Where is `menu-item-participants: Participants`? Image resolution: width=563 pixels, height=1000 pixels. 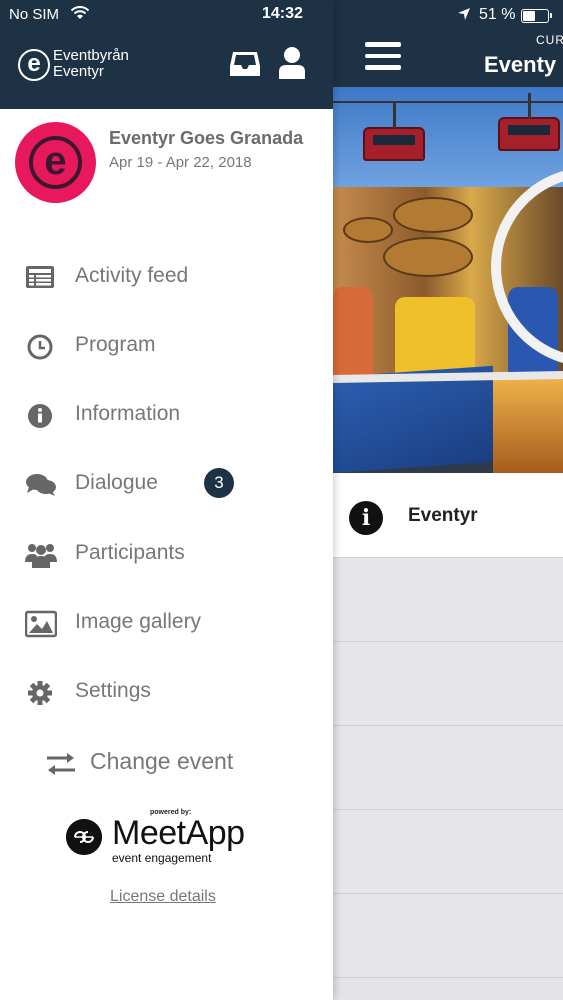 menu-item-participants: Participants is located at coordinates (166, 555).